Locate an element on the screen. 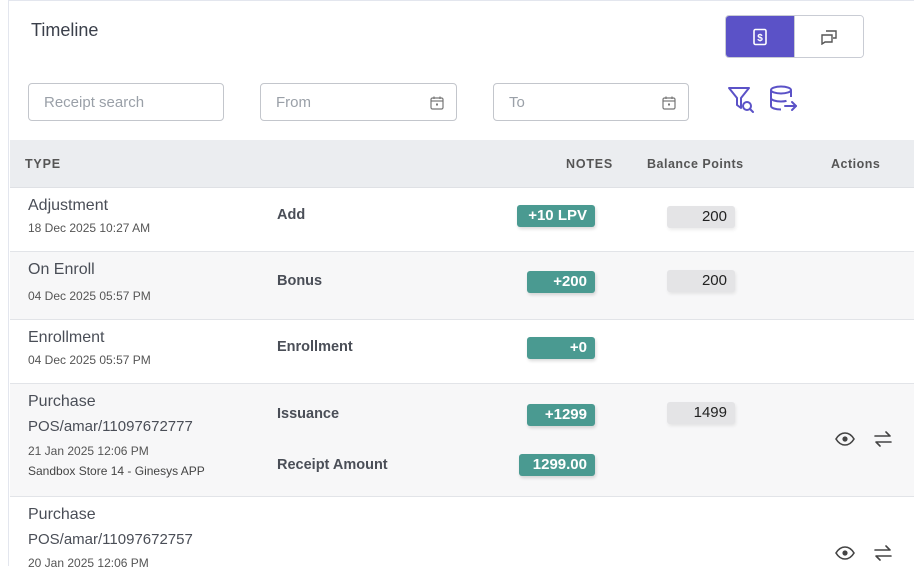 Image resolution: width=914 pixels, height=570 pixels. row-date: 21 Jan 2025 12:06 PM is located at coordinates (88, 451).